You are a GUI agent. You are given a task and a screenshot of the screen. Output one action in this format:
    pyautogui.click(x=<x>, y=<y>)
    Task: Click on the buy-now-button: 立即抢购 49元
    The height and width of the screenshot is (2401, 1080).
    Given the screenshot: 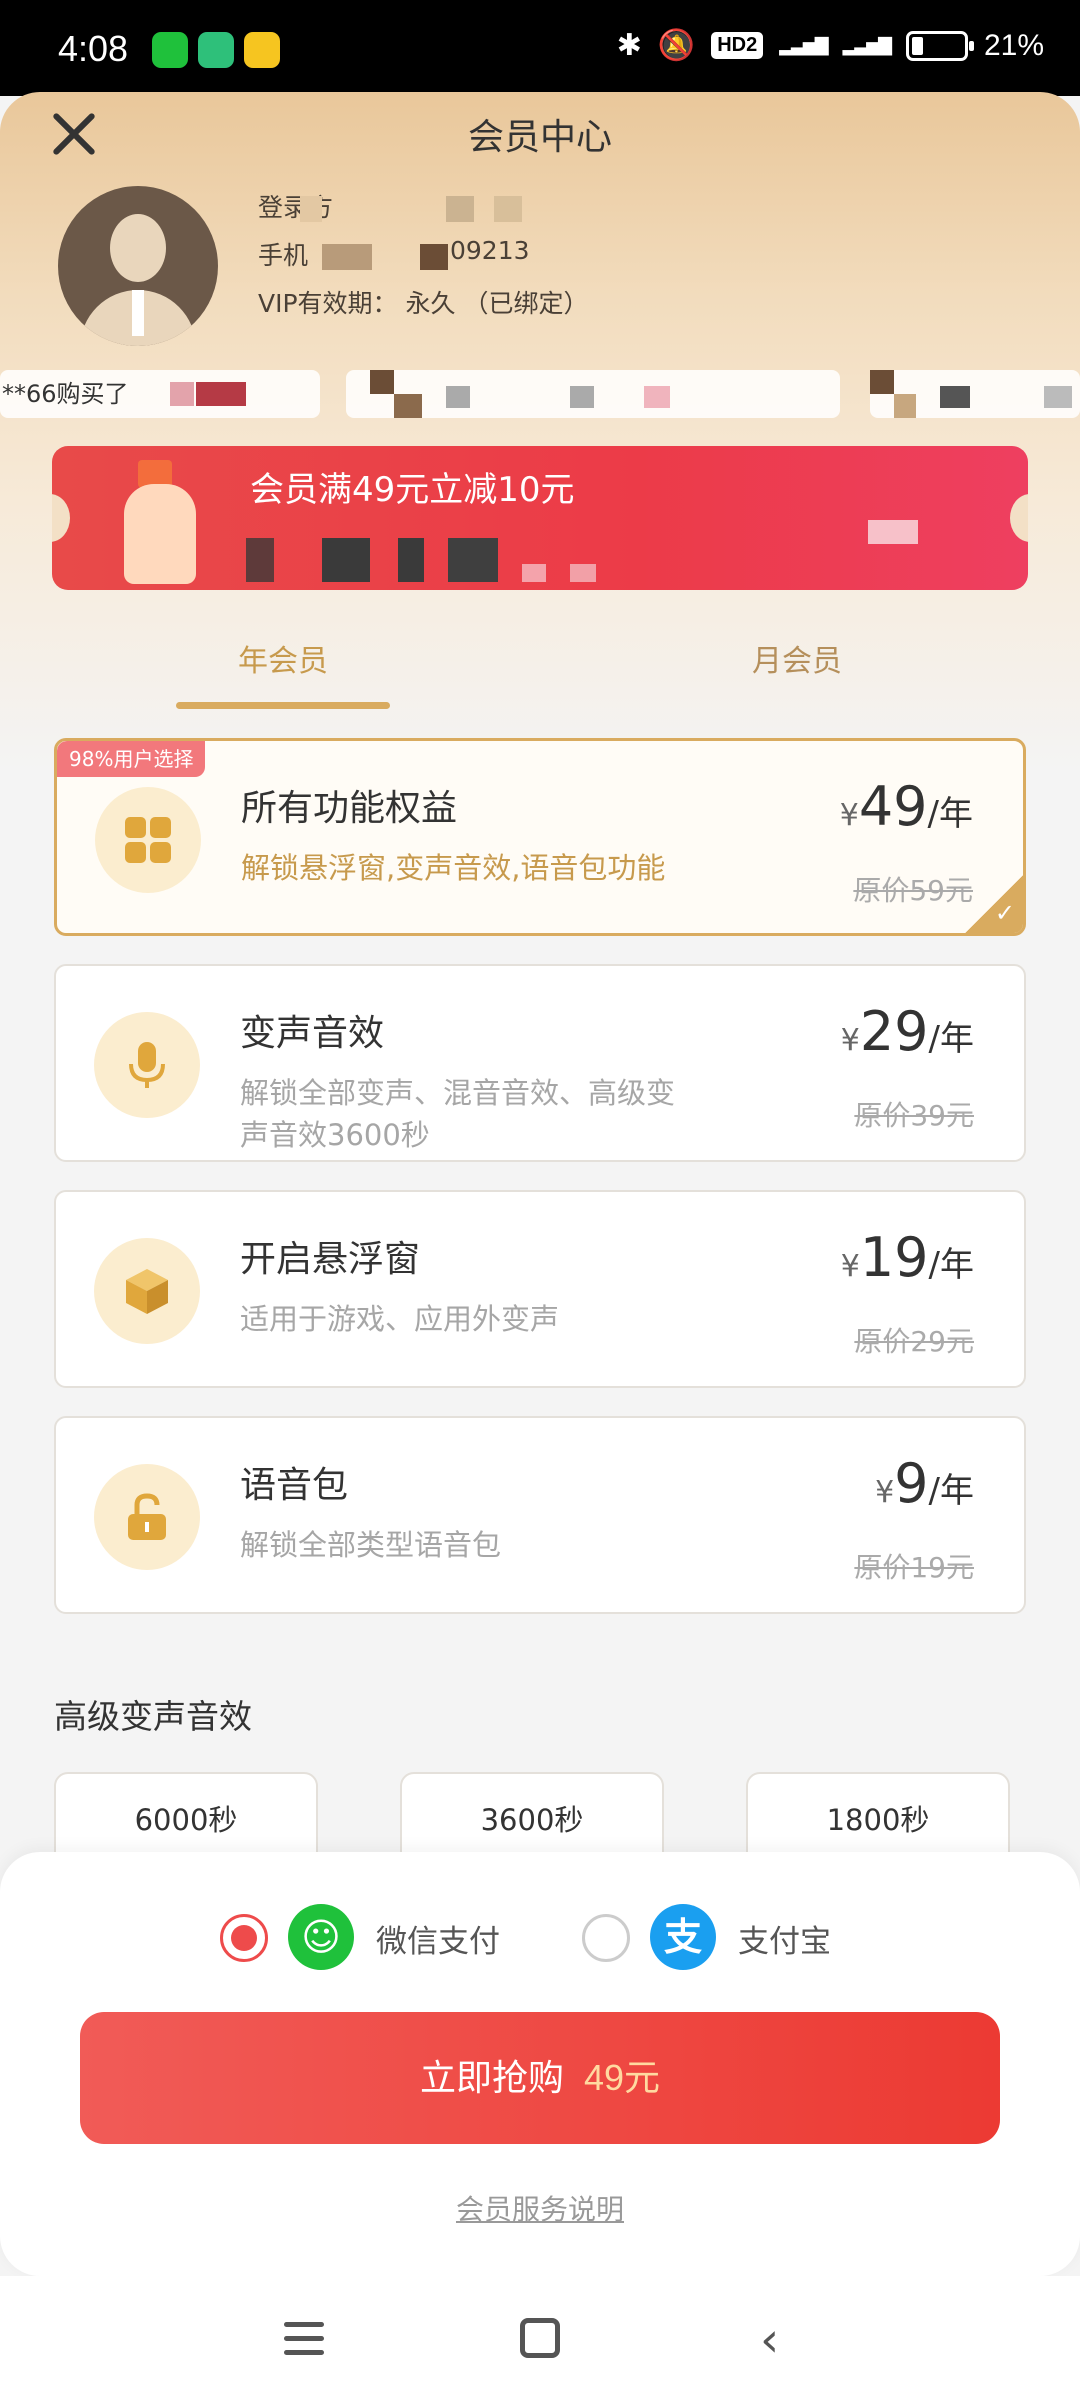 What is the action you would take?
    pyautogui.click(x=540, y=2078)
    